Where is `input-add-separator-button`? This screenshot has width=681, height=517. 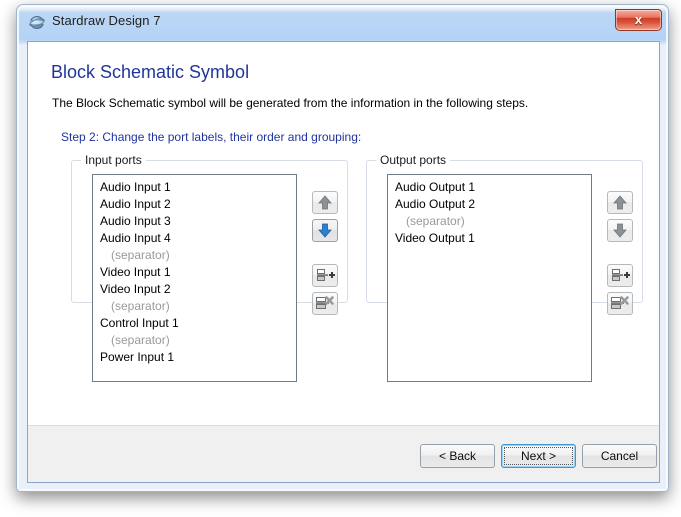
input-add-separator-button is located at coordinates (325, 275).